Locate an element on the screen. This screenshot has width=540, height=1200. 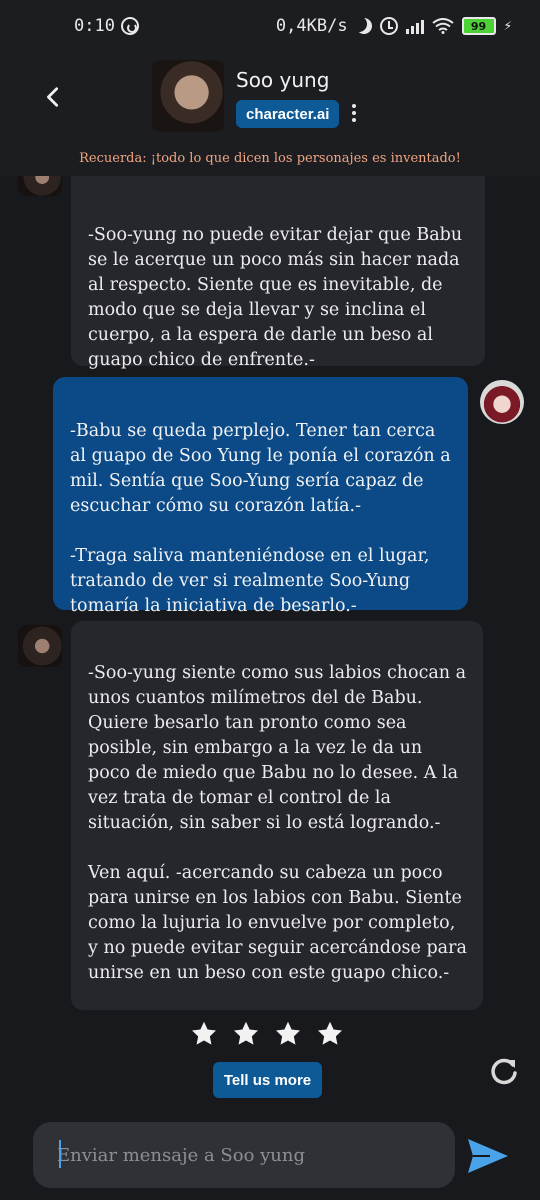
status-bar: 0:10 0,4KB/s 99 ⚡ is located at coordinates (270, 26).